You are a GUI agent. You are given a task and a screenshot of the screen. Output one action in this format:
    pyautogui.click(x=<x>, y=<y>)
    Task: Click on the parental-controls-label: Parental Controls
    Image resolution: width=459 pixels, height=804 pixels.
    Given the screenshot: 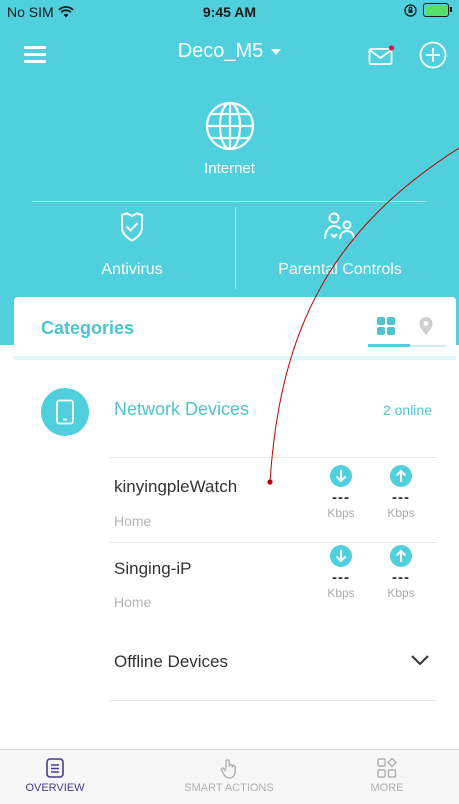 What is the action you would take?
    pyautogui.click(x=340, y=269)
    